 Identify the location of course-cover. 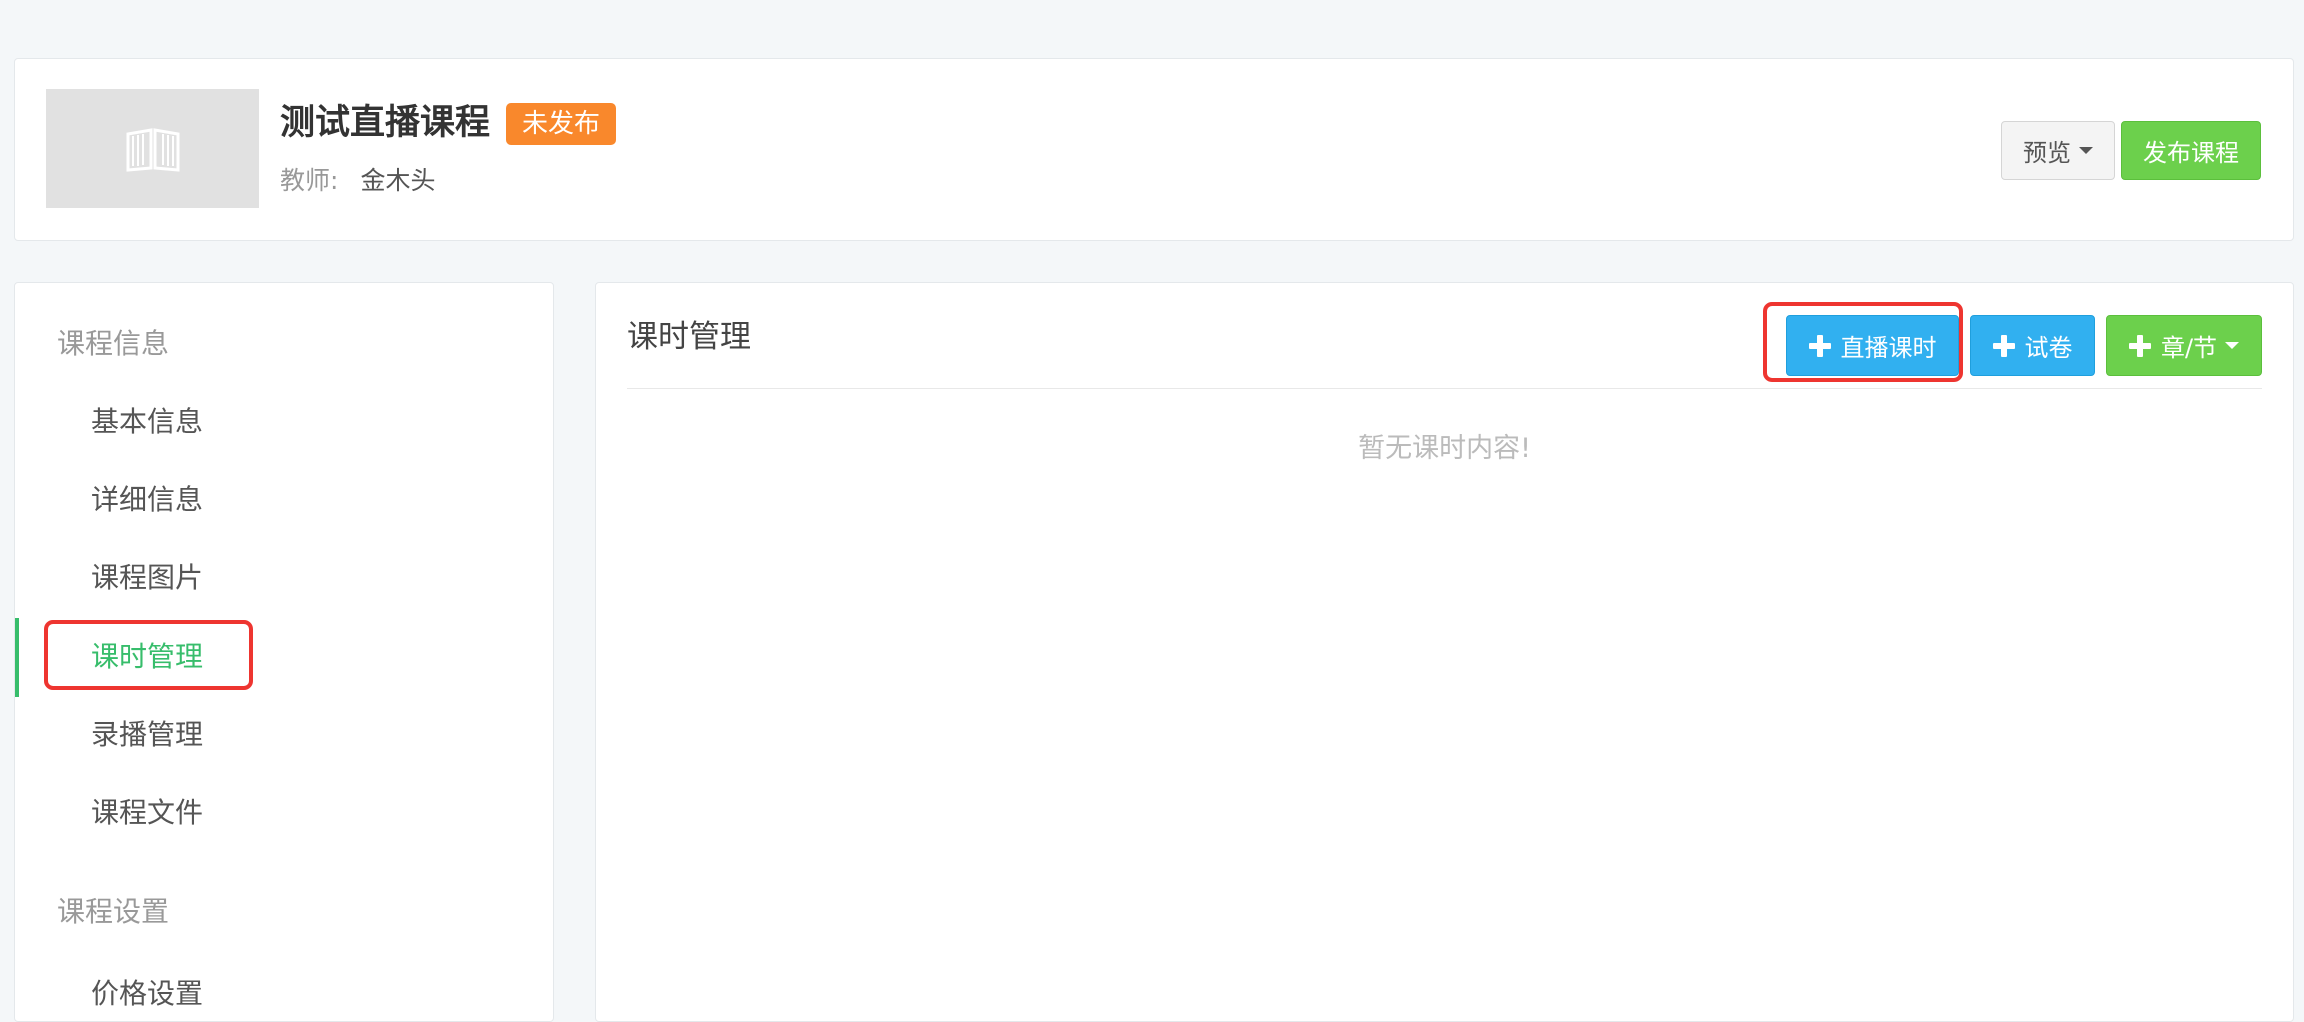
(152, 148).